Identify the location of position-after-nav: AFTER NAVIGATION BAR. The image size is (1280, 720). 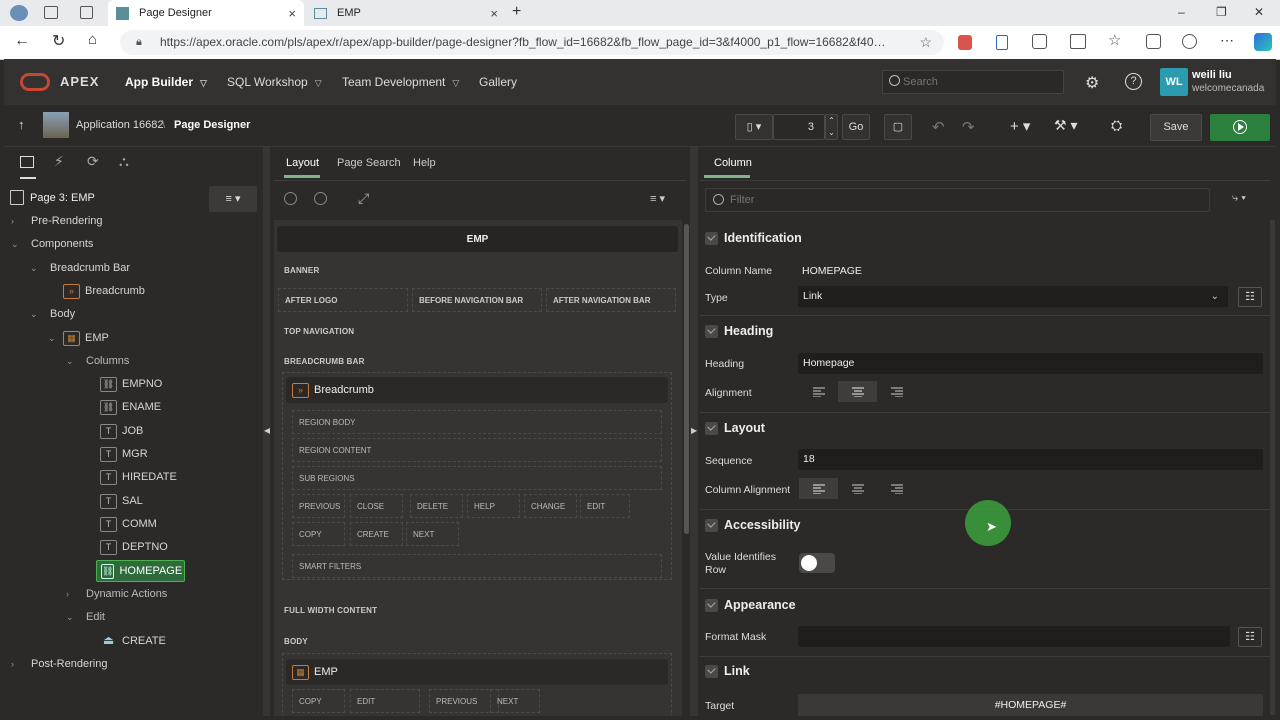
(611, 300).